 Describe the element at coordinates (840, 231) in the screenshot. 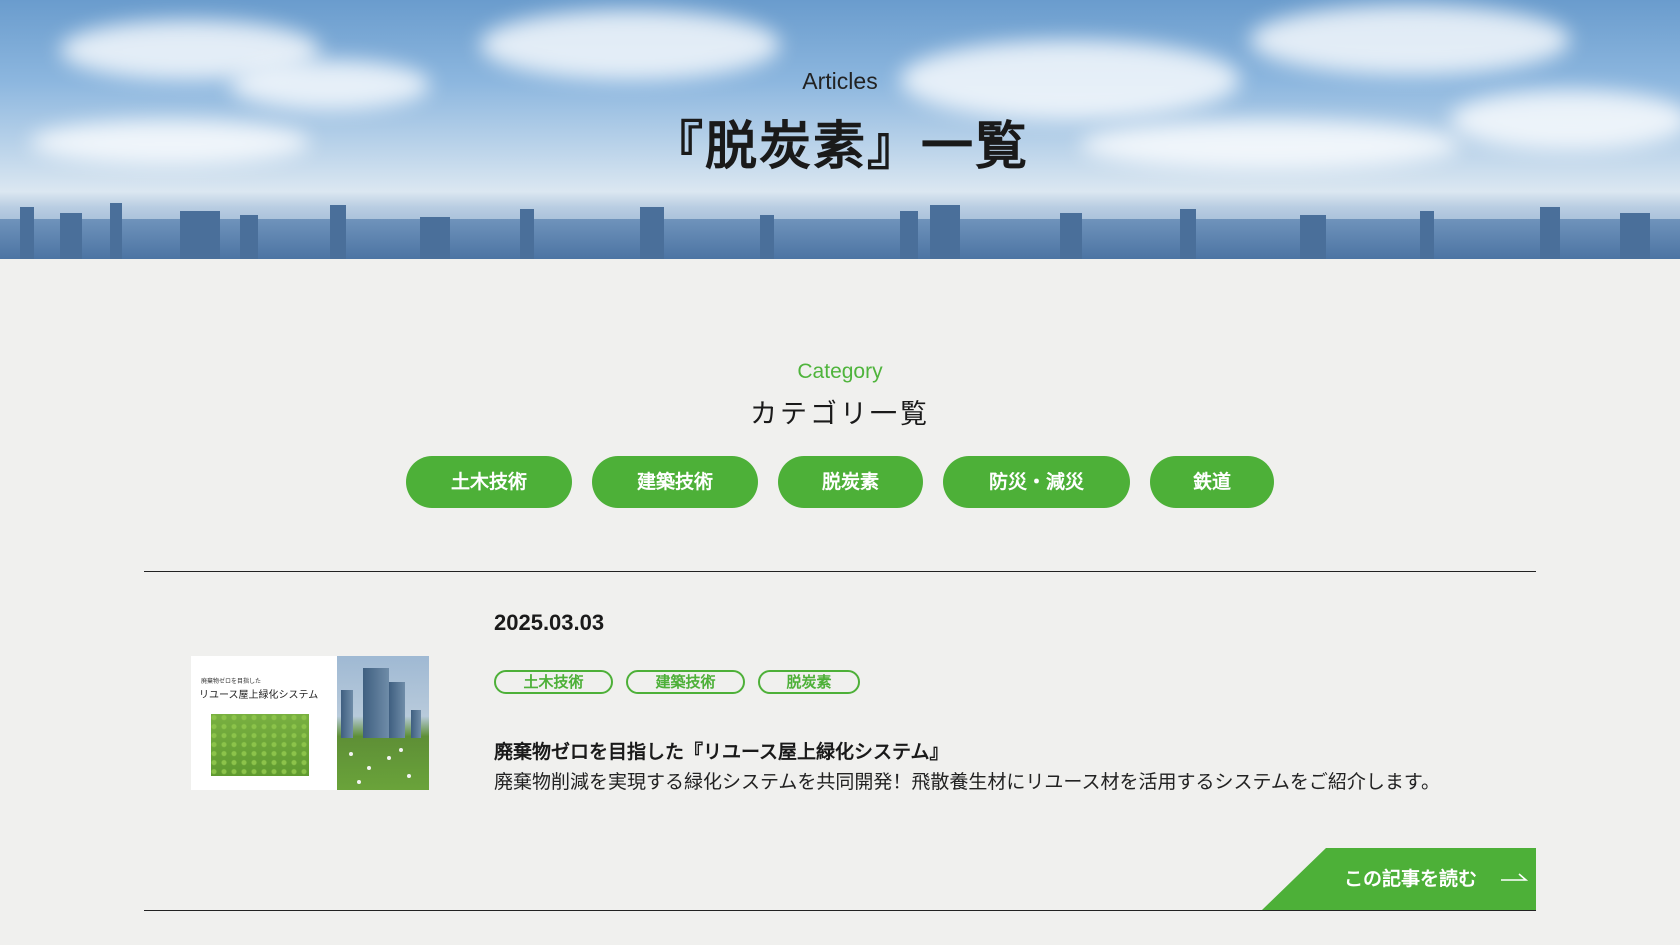

I see `city-skyline` at that location.